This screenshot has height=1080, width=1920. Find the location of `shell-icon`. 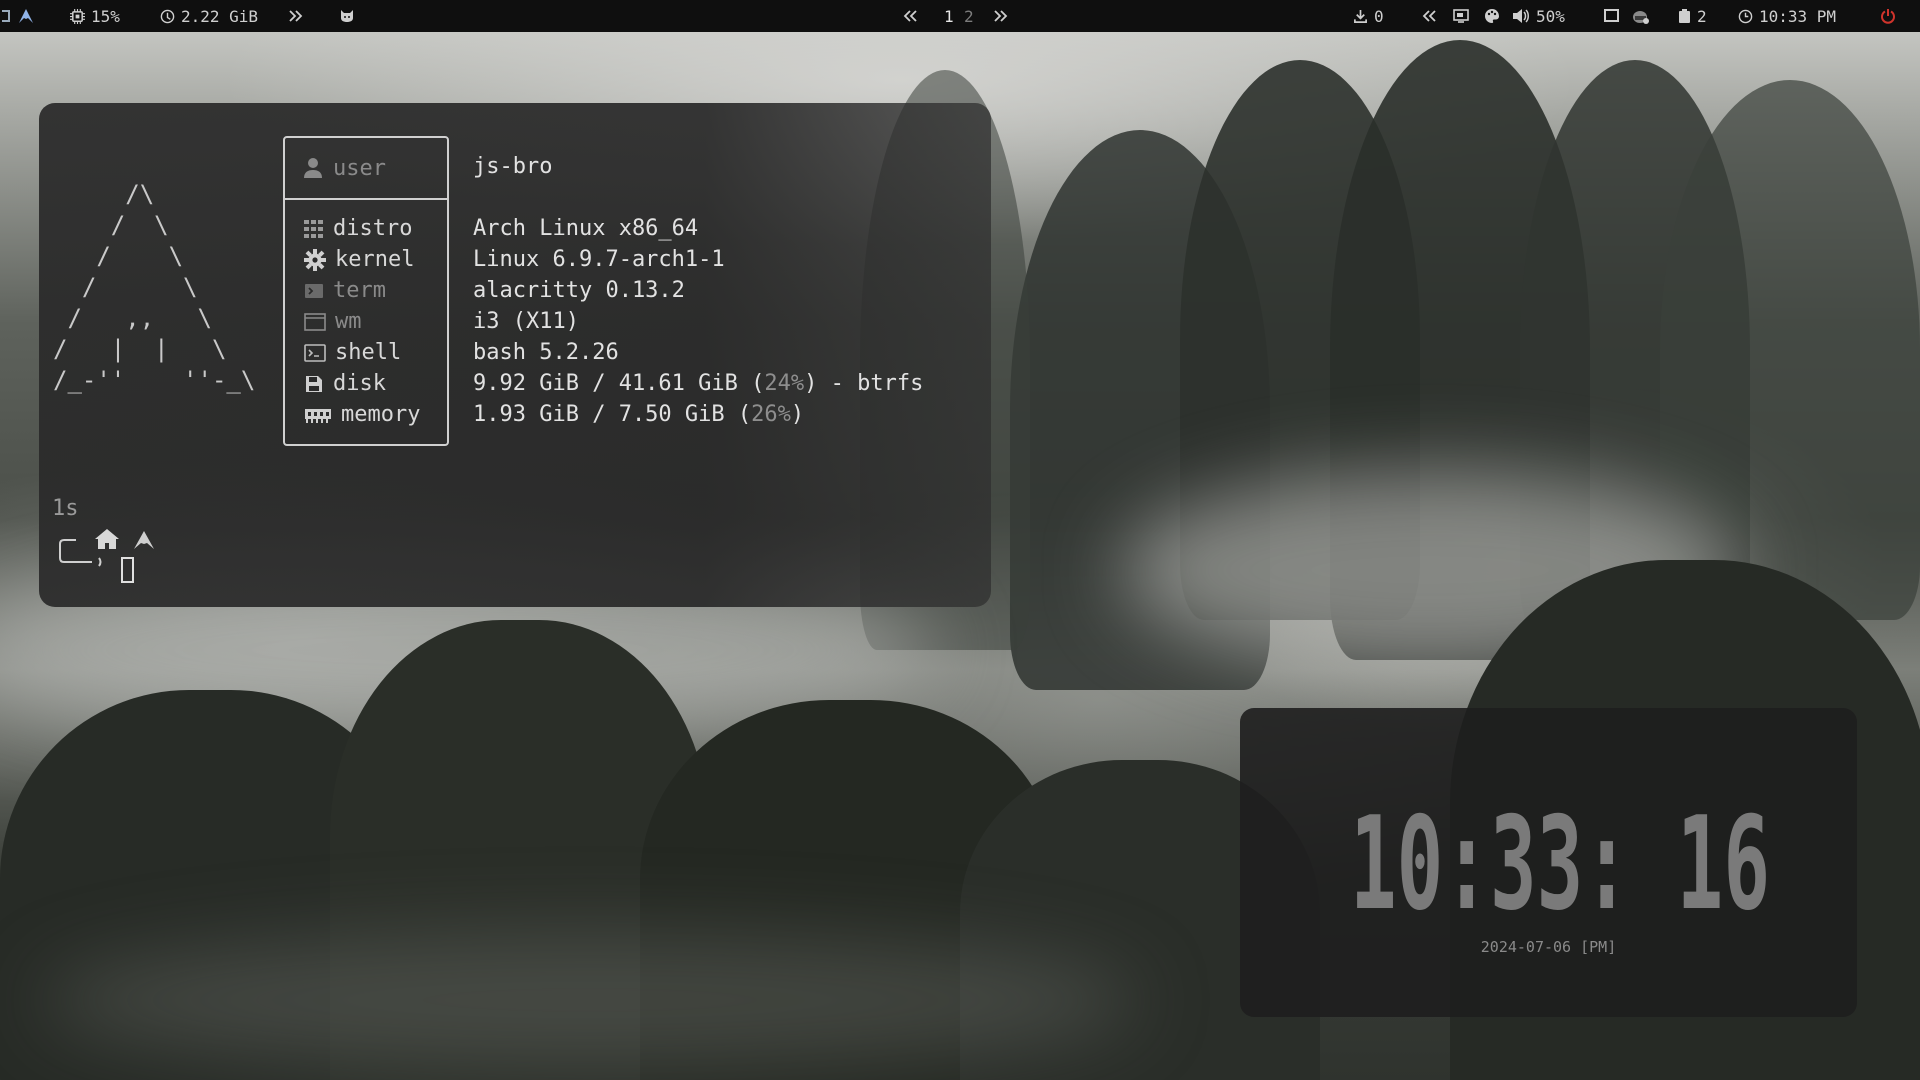

shell-icon is located at coordinates (315, 352).